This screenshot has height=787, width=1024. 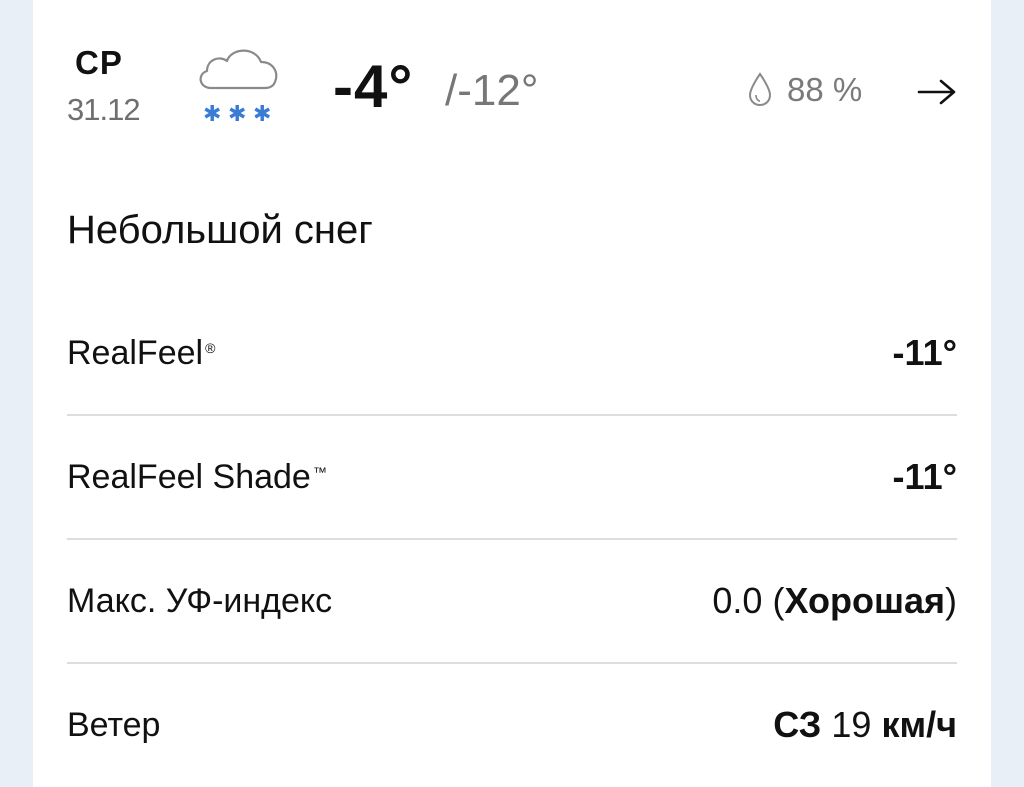 I want to click on realfeel-value: -11°, so click(x=924, y=352).